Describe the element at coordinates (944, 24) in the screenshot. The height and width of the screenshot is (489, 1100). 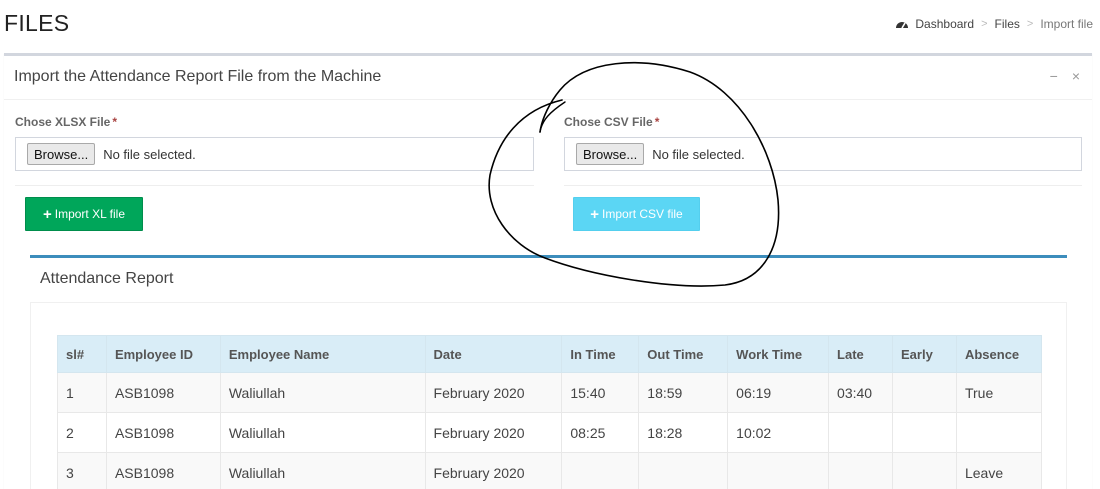
I see `breadcrumb-dashboard: Dashboard` at that location.